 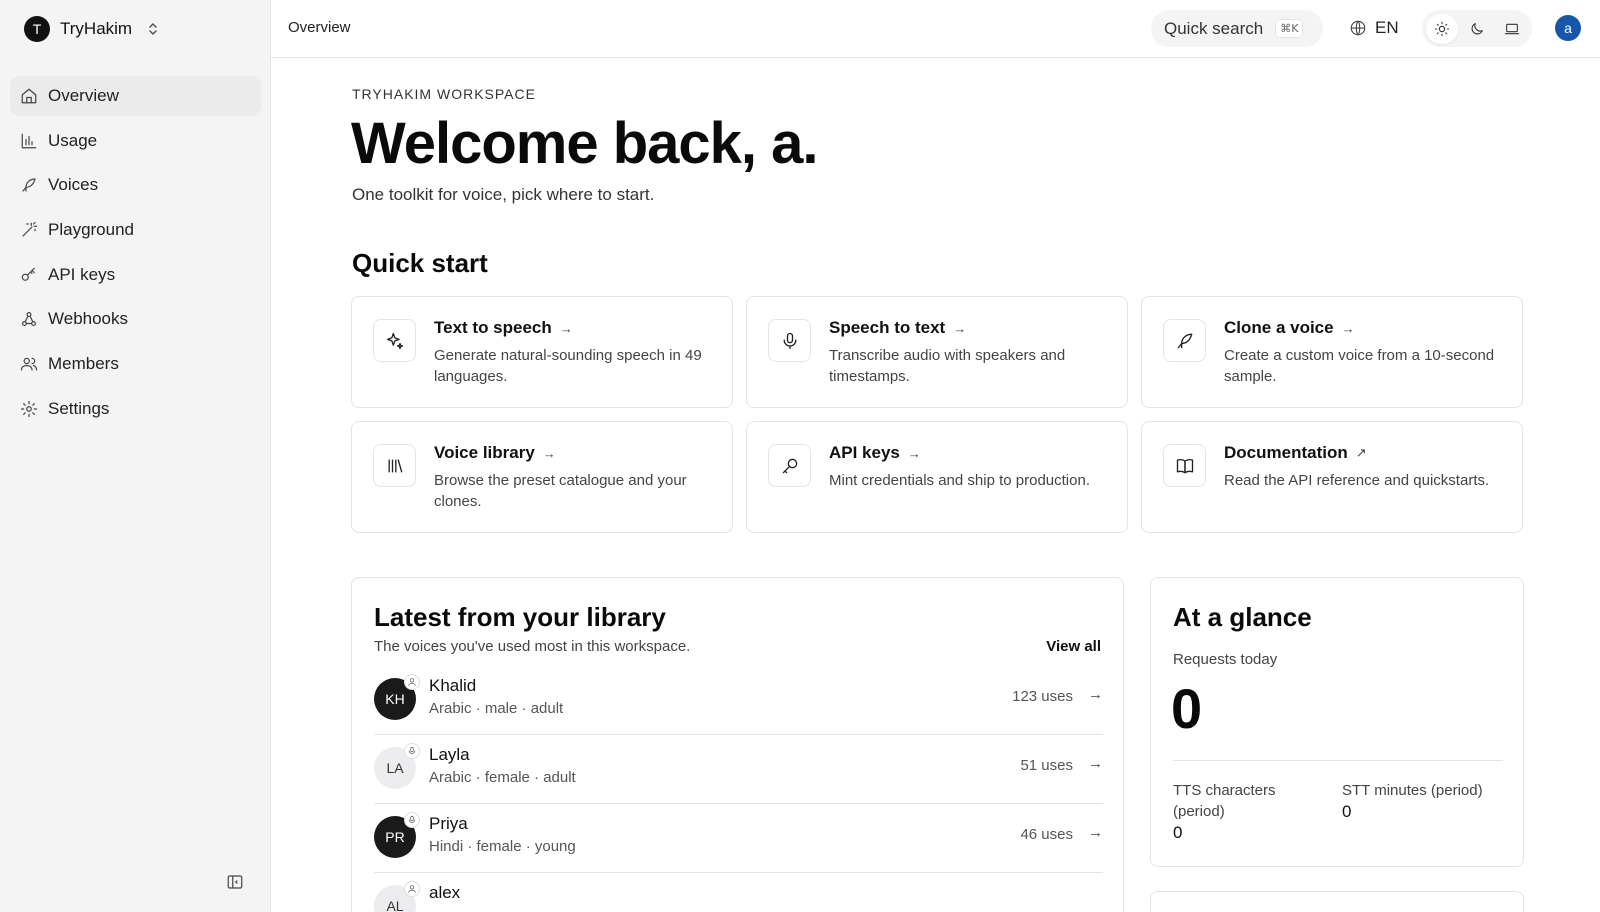 I want to click on voice-name: Khalid, so click(x=453, y=685).